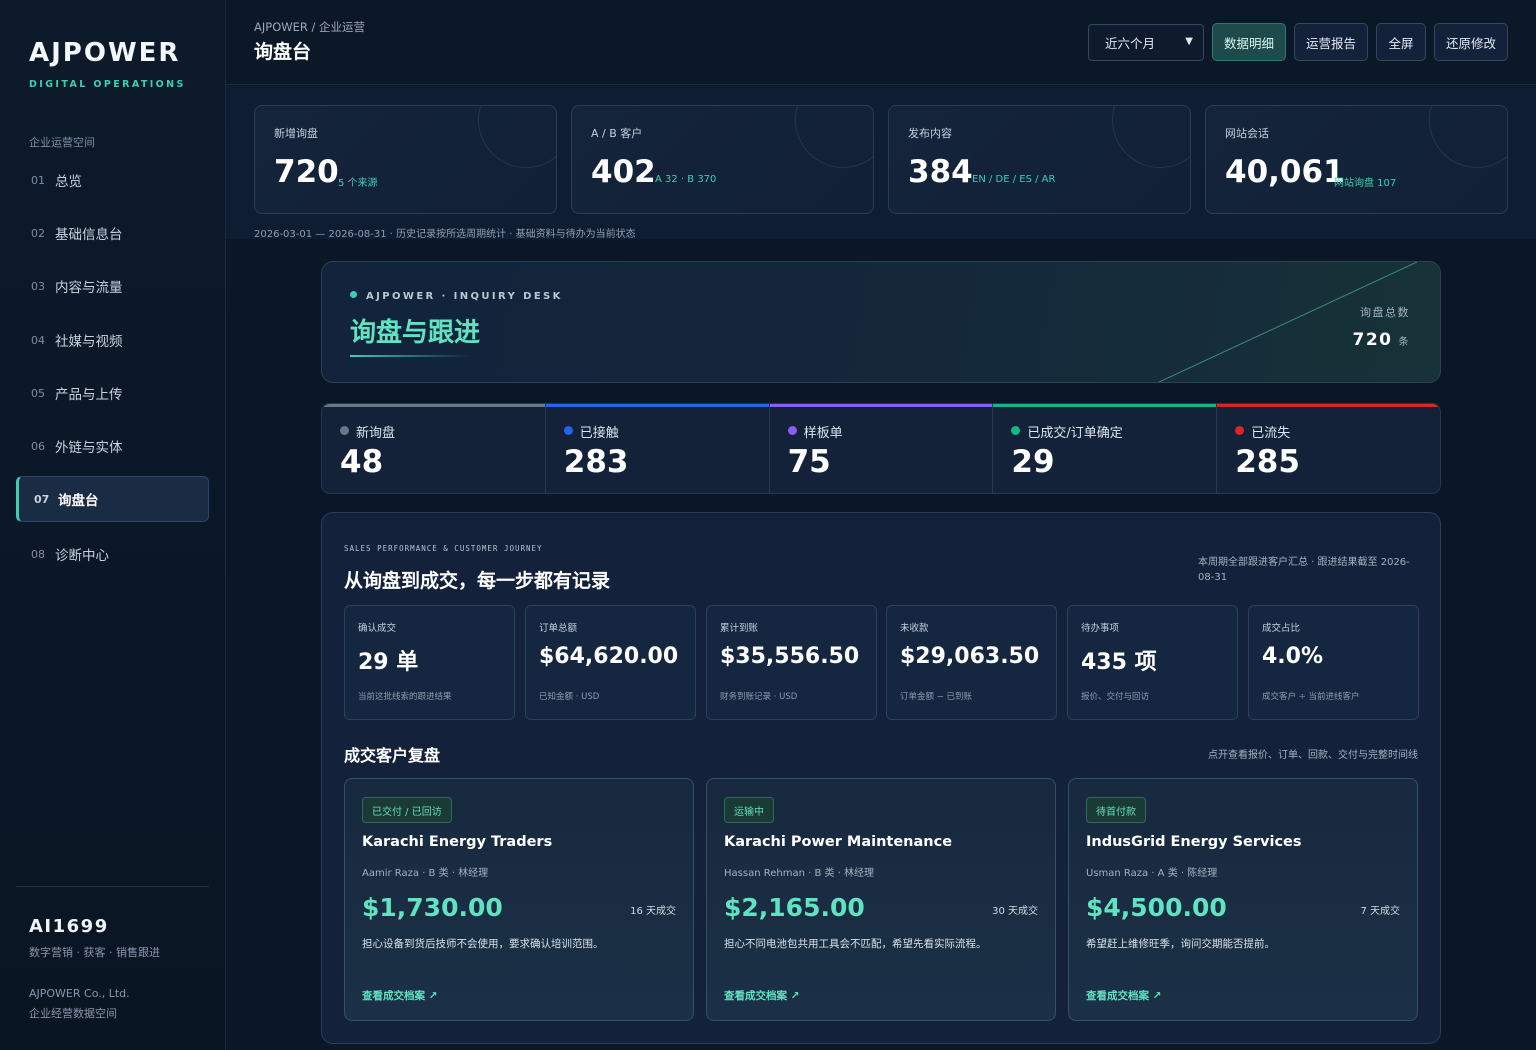 The image size is (1536, 1050). What do you see at coordinates (1293, 656) in the screenshot?
I see `metric-value: 4.0%` at bounding box center [1293, 656].